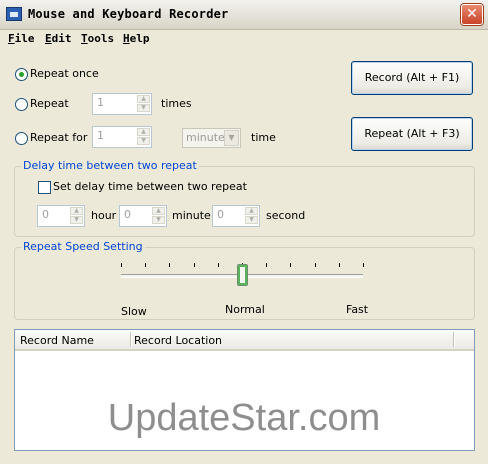  I want to click on delay-second-value: 0, so click(220, 214).